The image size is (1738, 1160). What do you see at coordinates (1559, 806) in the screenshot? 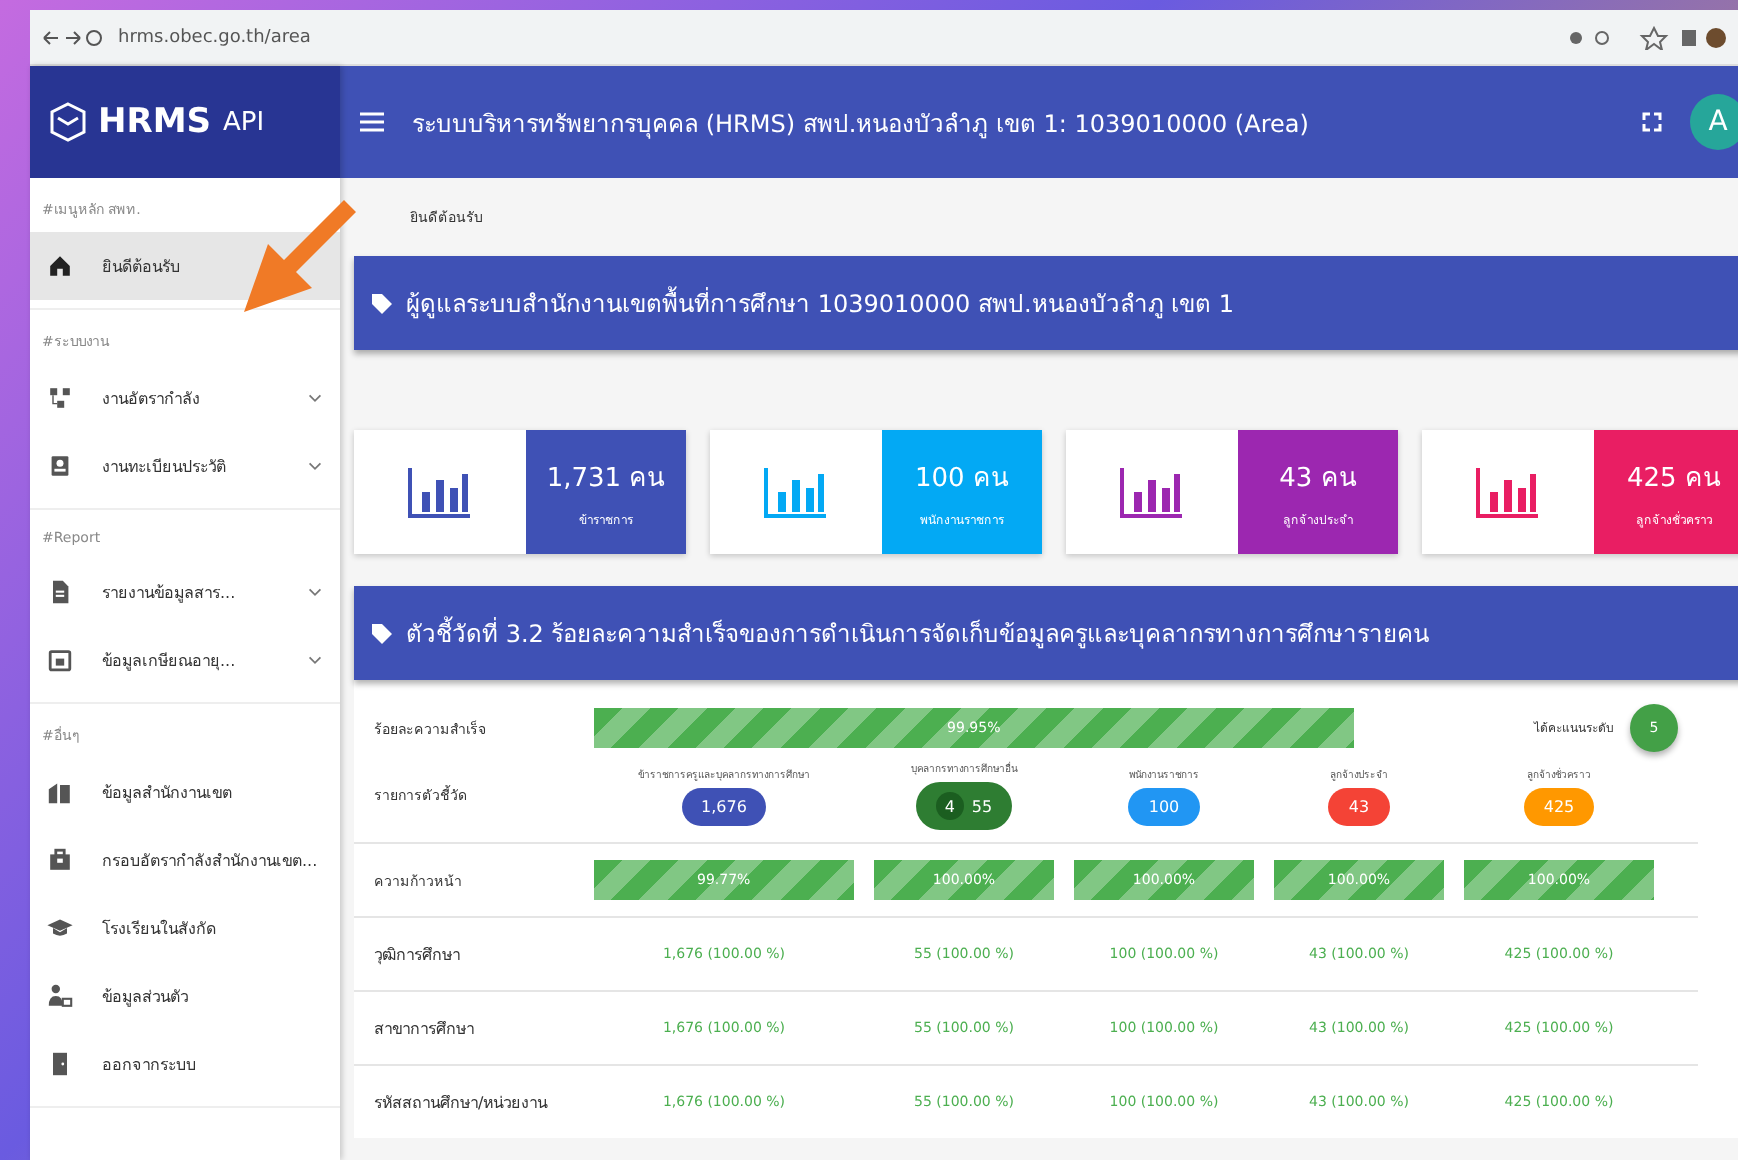
I see `count-badge: 425` at bounding box center [1559, 806].